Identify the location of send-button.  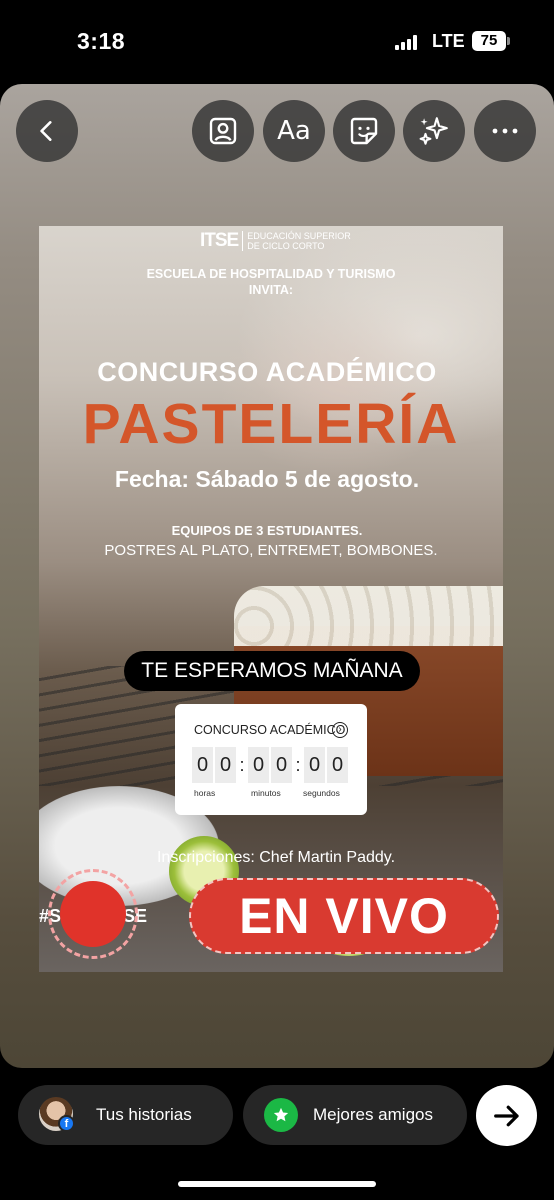
(506, 1115).